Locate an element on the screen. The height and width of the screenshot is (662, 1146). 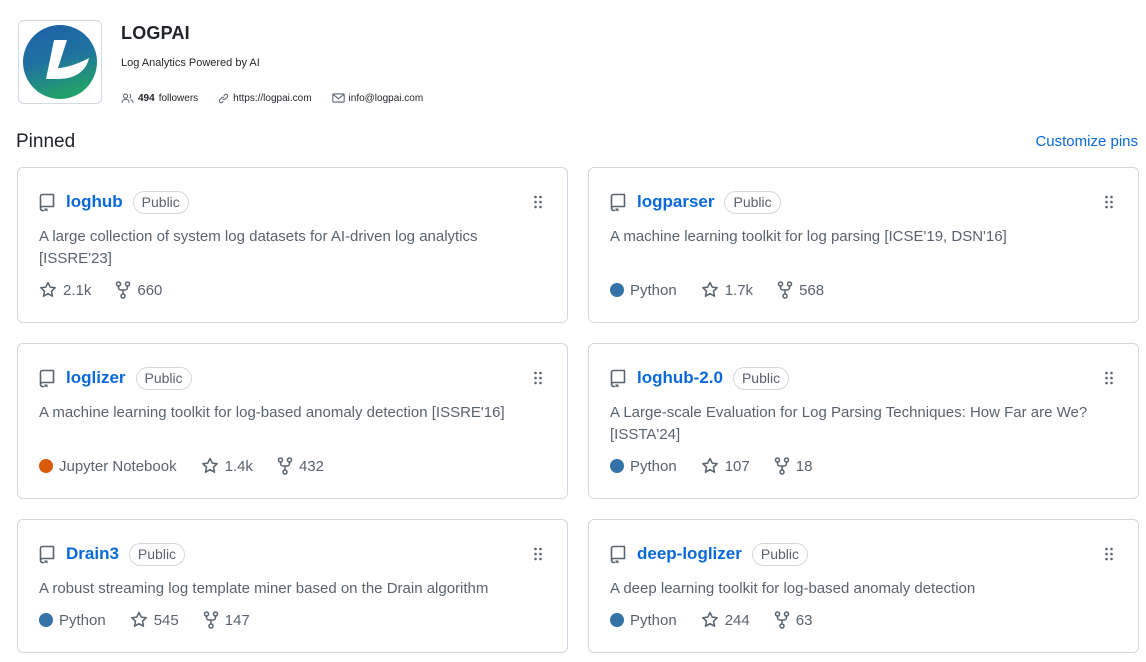
stars-link: 244 is located at coordinates (725, 620).